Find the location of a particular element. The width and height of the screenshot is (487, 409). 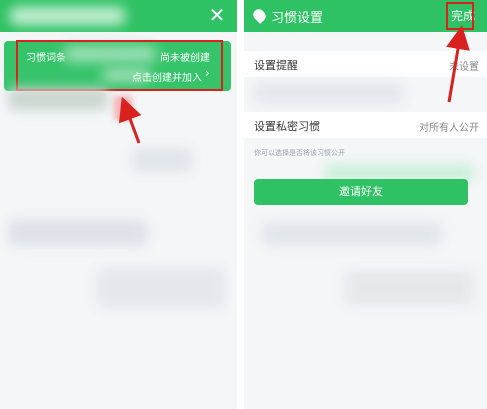

arrow-to-done is located at coordinates (458, 64).